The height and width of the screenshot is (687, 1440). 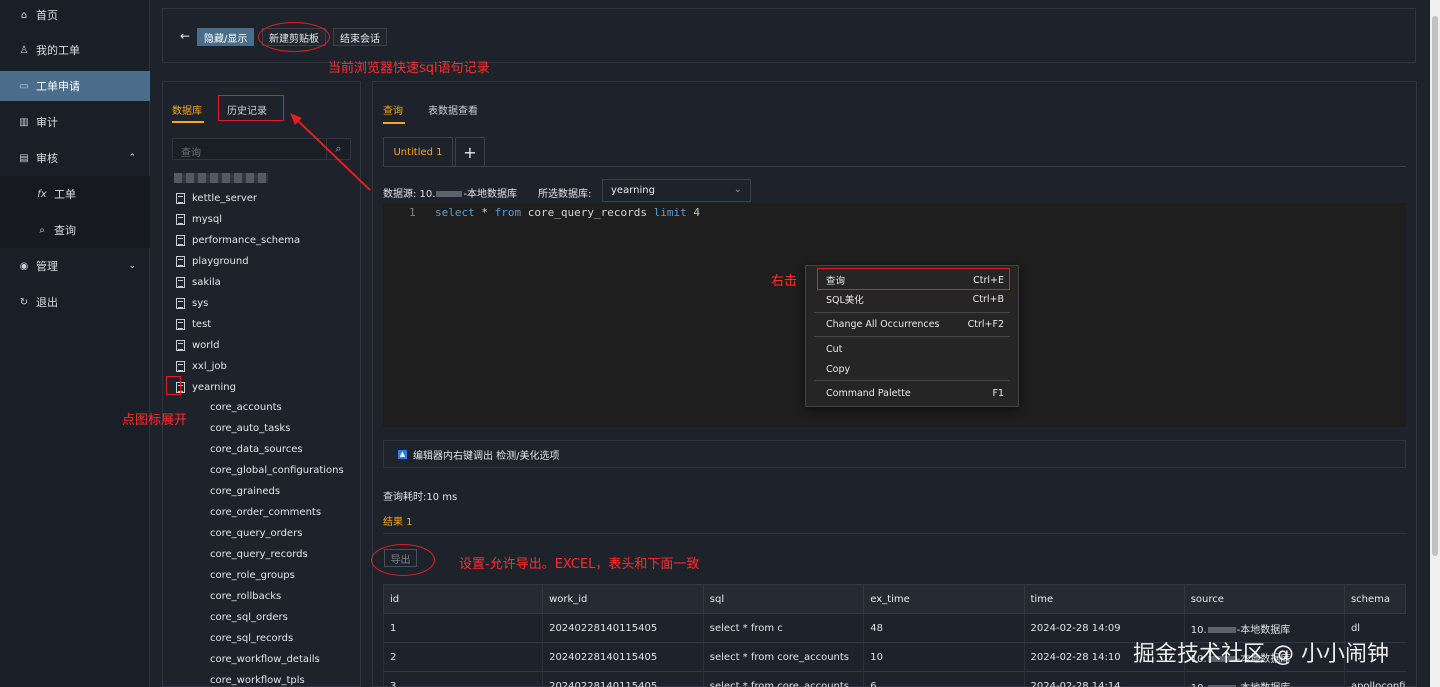 I want to click on annotation-arrow, so click(x=330, y=152).